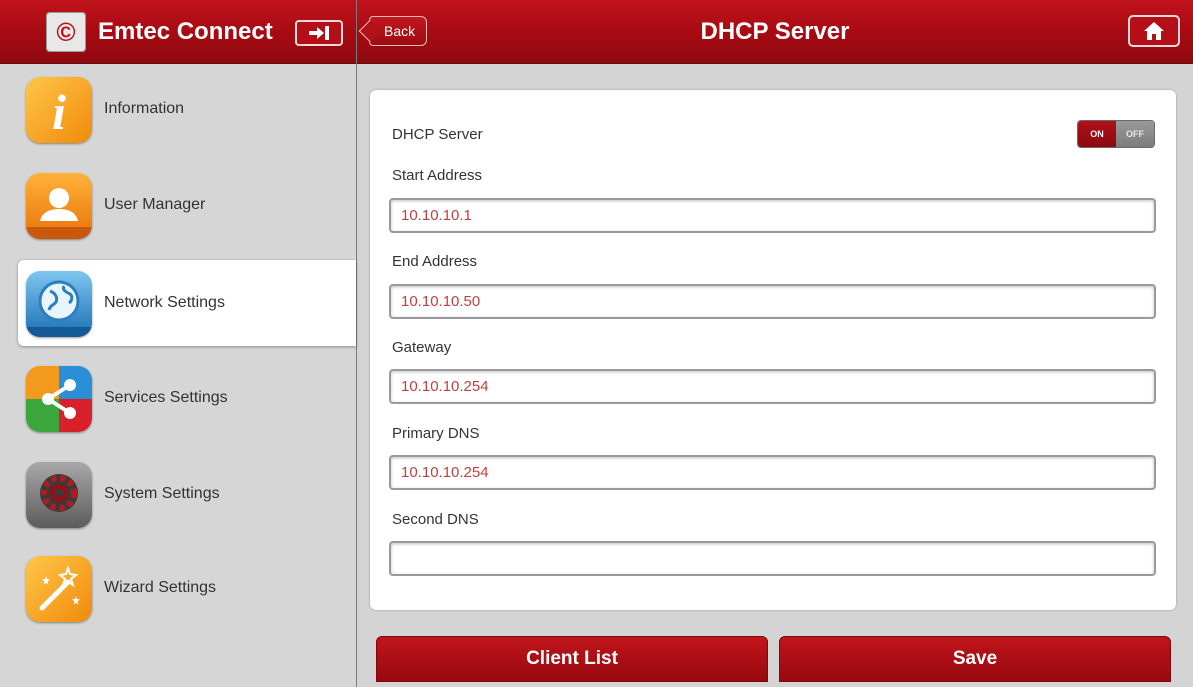 The height and width of the screenshot is (687, 1193). What do you see at coordinates (436, 433) in the screenshot?
I see `primary-dns-label: Primary DNS` at bounding box center [436, 433].